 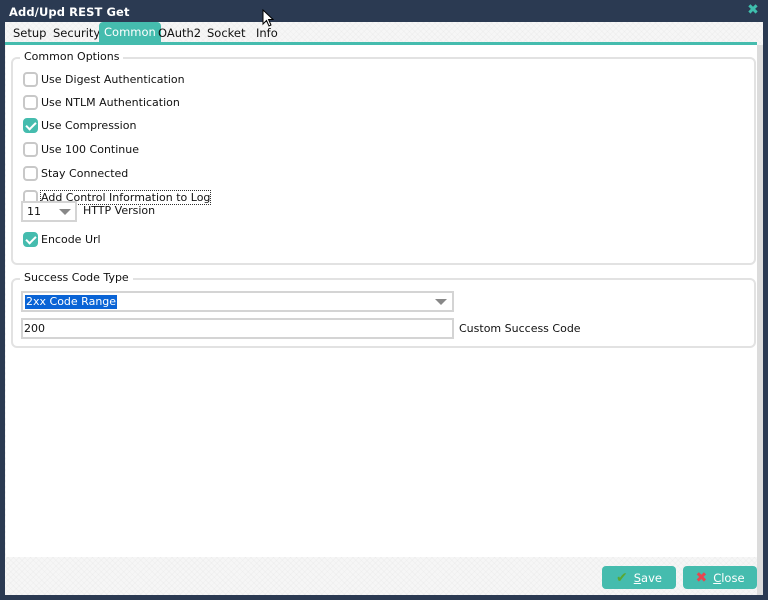 What do you see at coordinates (110, 102) in the screenshot?
I see `checkbox-label: Use NTLM Authentication` at bounding box center [110, 102].